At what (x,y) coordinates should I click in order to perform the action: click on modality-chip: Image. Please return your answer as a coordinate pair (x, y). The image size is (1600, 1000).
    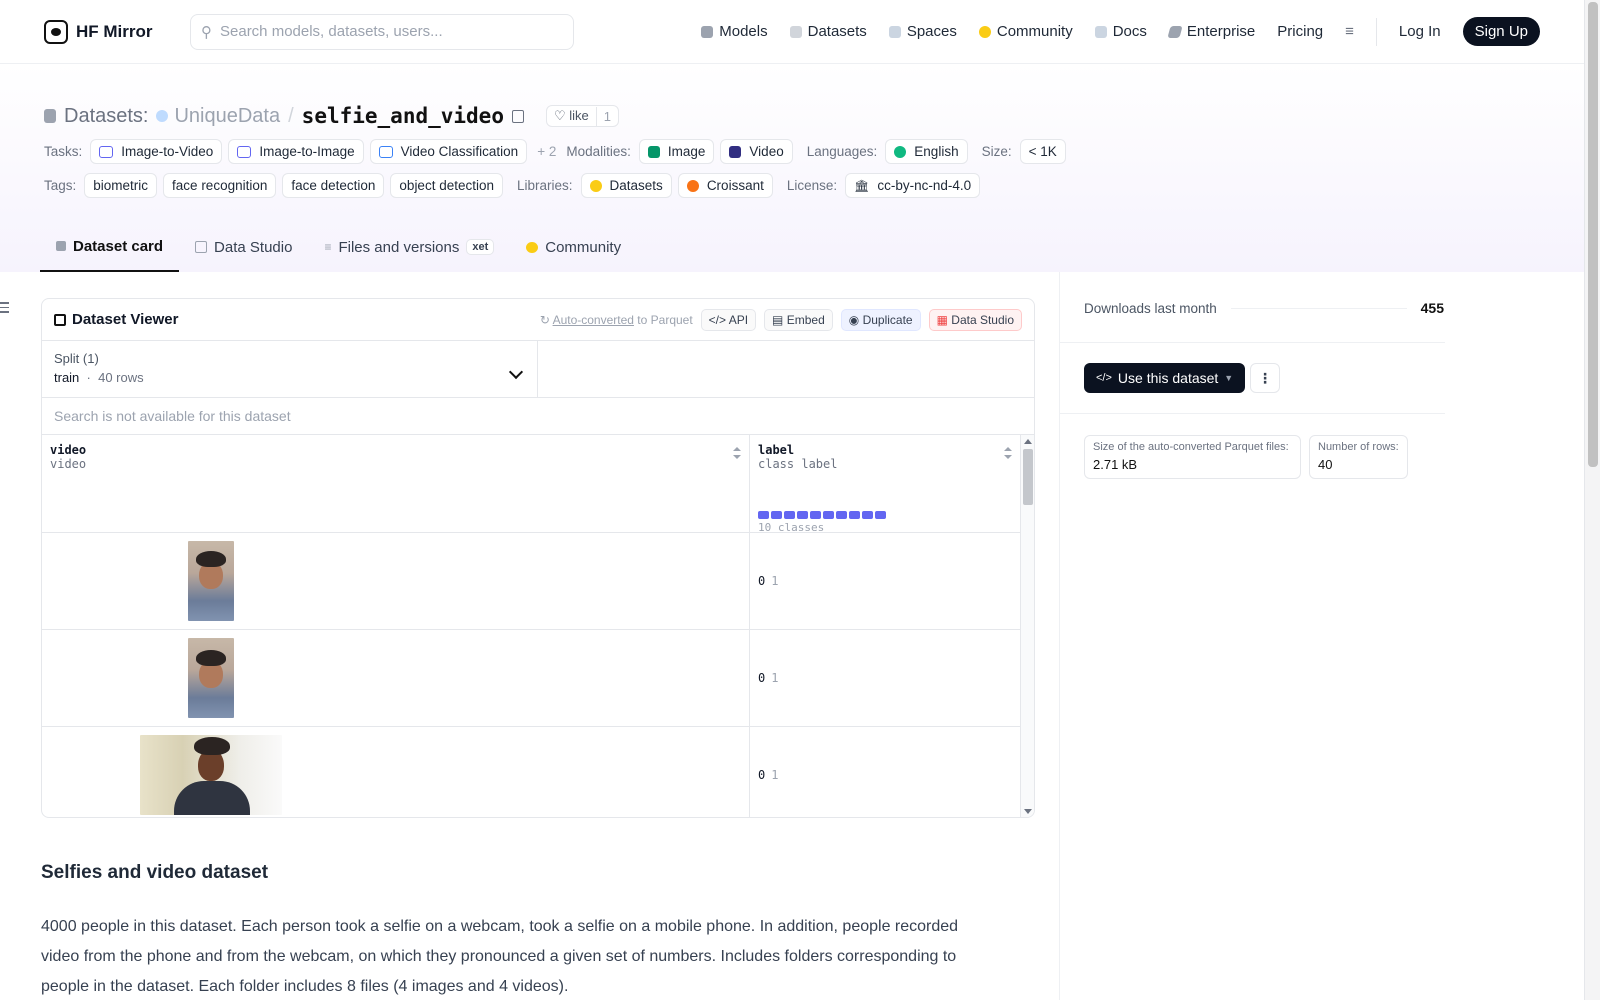
    Looking at the image, I should click on (676, 151).